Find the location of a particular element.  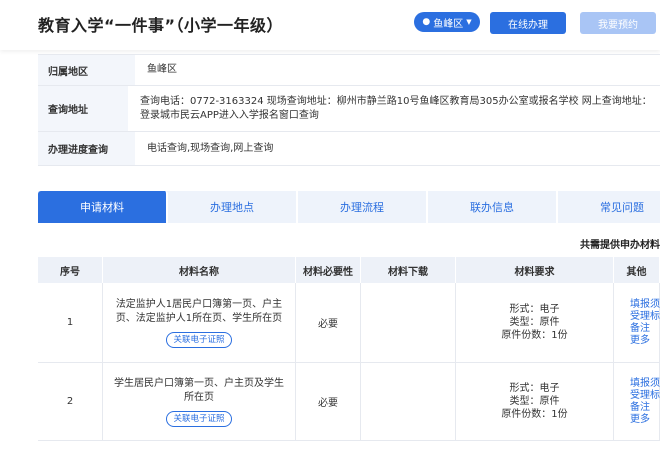

tab-locations: 办理地点 is located at coordinates (233, 207).